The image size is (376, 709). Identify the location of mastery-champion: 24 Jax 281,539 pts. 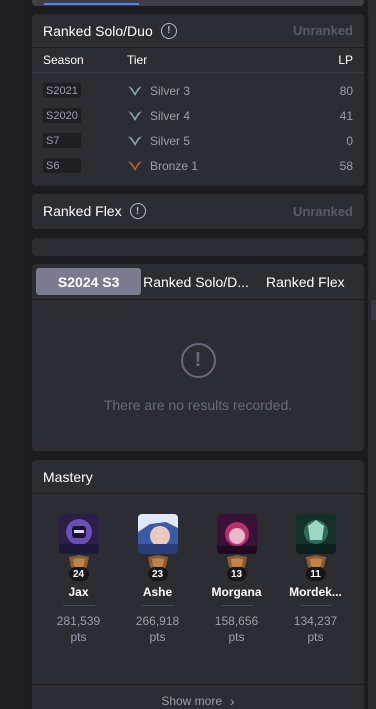
(78, 579).